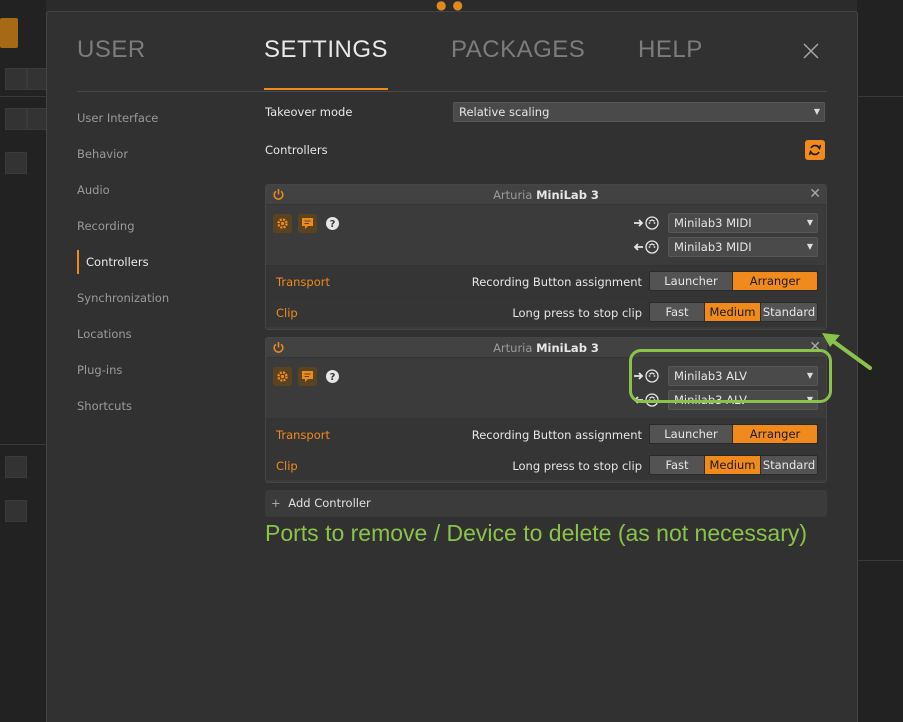  What do you see at coordinates (730, 376) in the screenshot?
I see `annotation-highlight-box` at bounding box center [730, 376].